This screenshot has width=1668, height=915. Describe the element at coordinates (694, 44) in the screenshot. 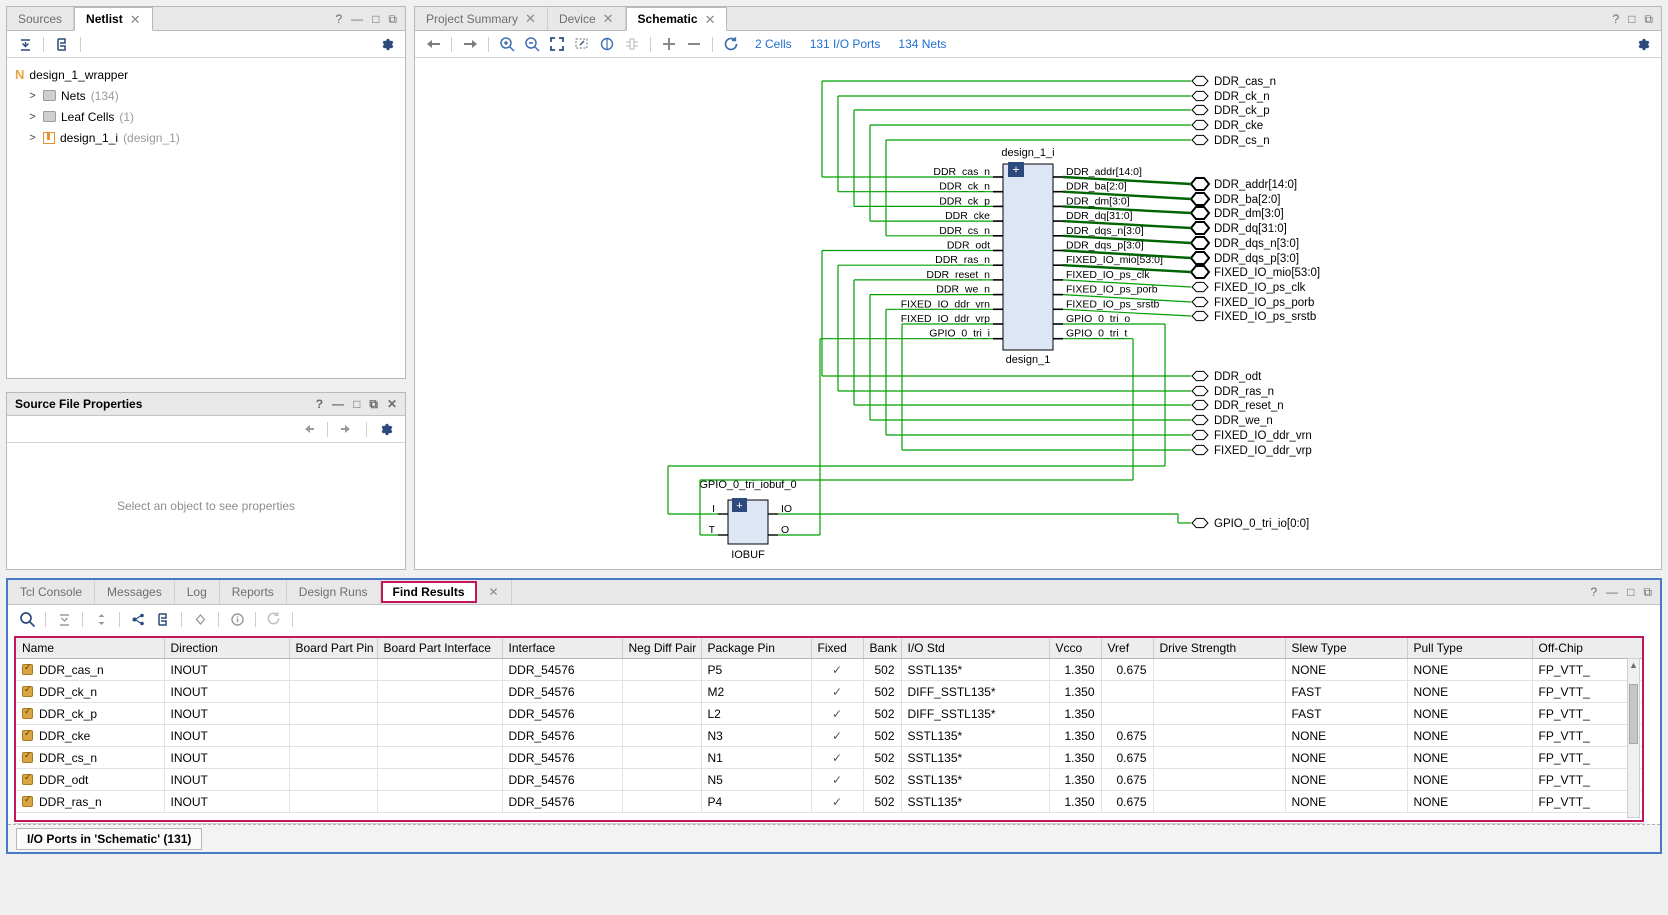

I see `remove-cell-icon` at that location.